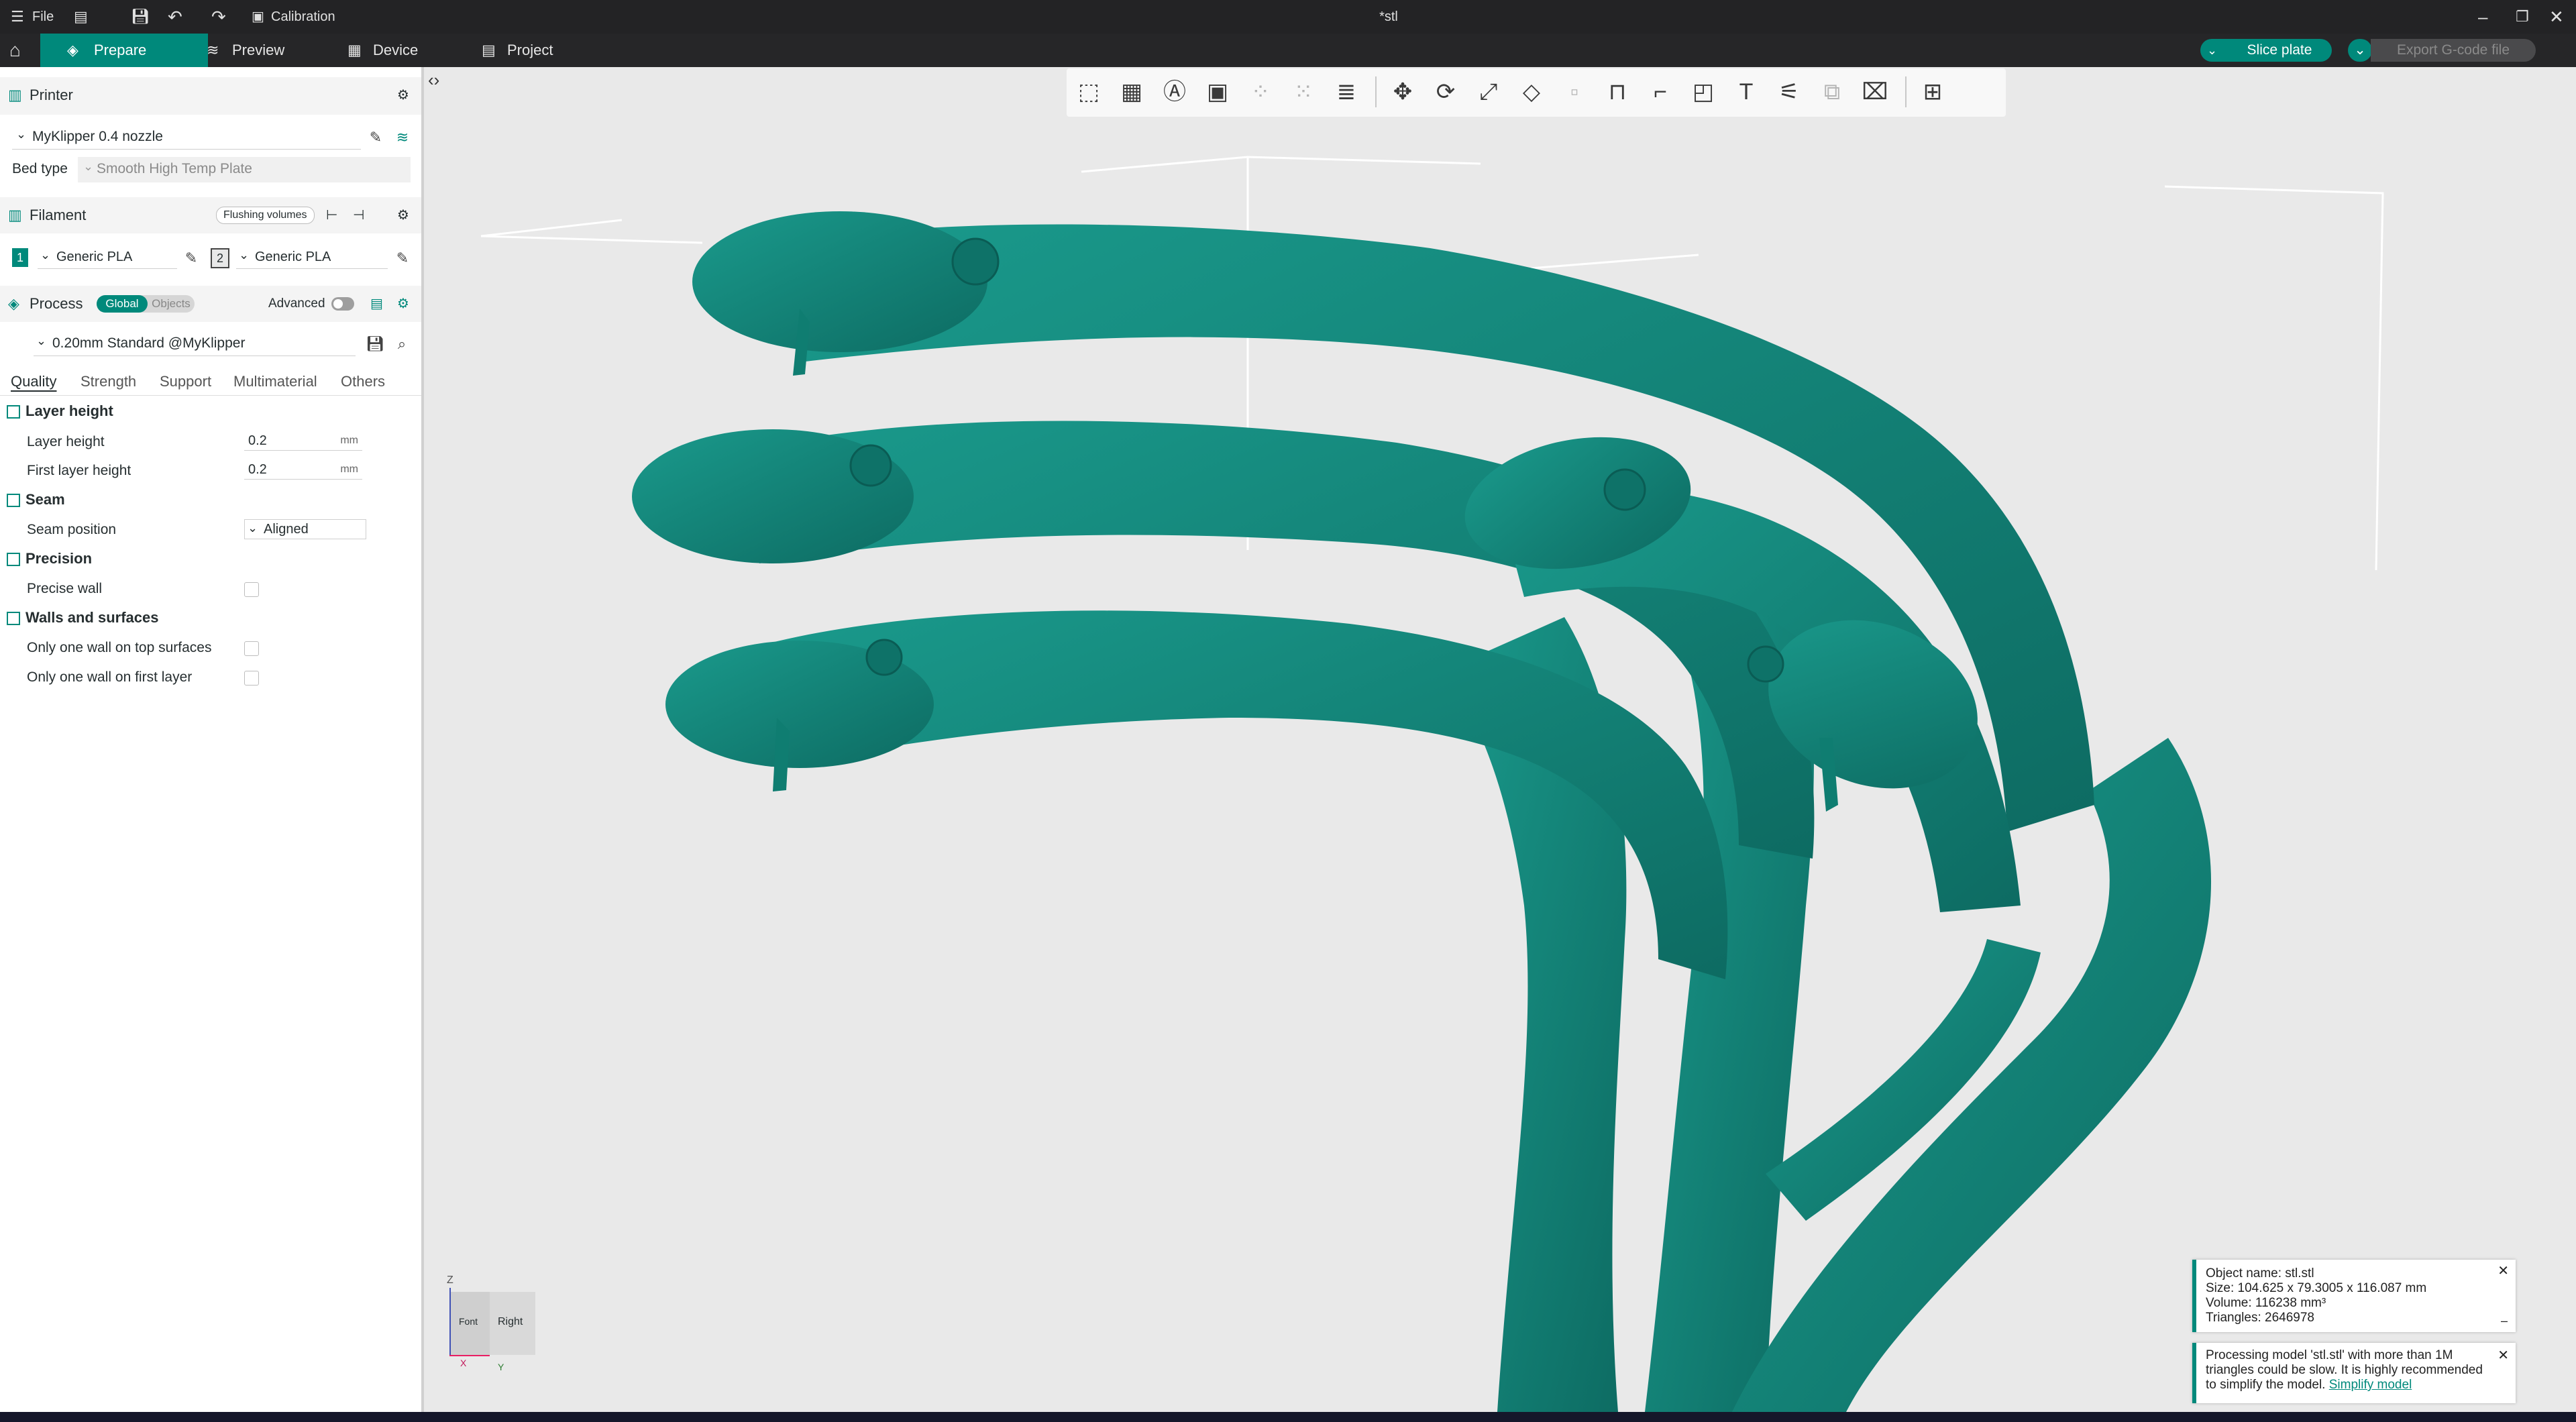 Image resolution: width=2576 pixels, height=1422 pixels. What do you see at coordinates (2556, 17) in the screenshot?
I see `close-window-icon: ✕` at bounding box center [2556, 17].